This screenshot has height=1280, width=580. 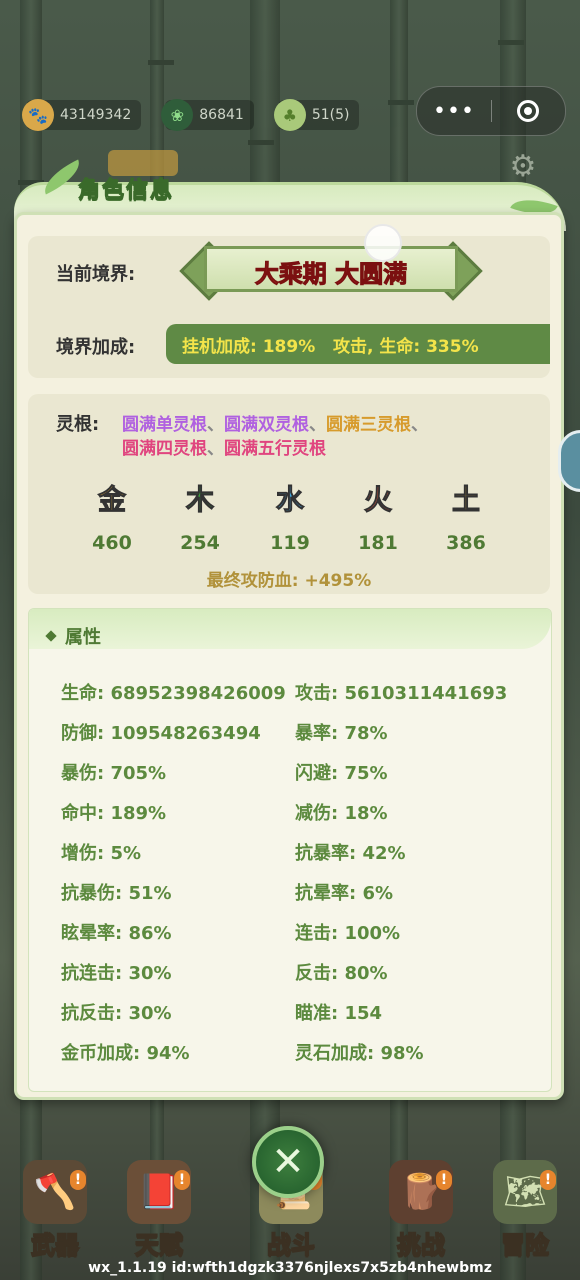 I want to click on nav-adventure-badge: !, so click(x=548, y=1180).